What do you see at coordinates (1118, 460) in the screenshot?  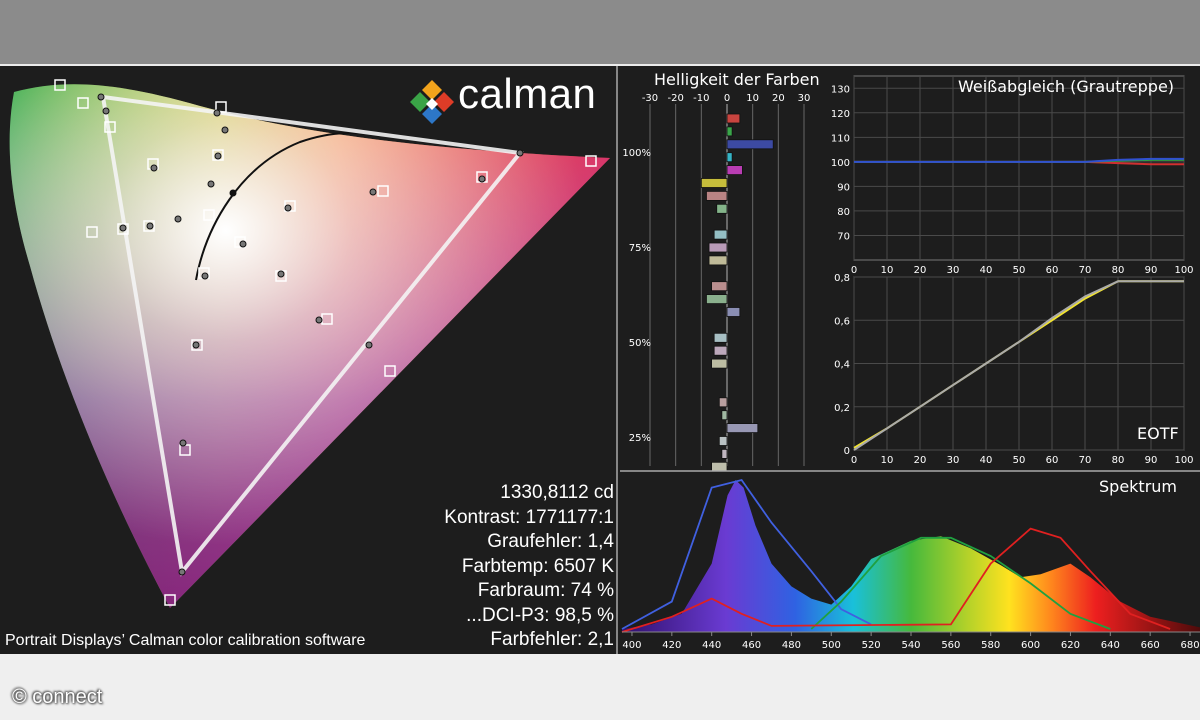 I see `eotf-x-tick: 80` at bounding box center [1118, 460].